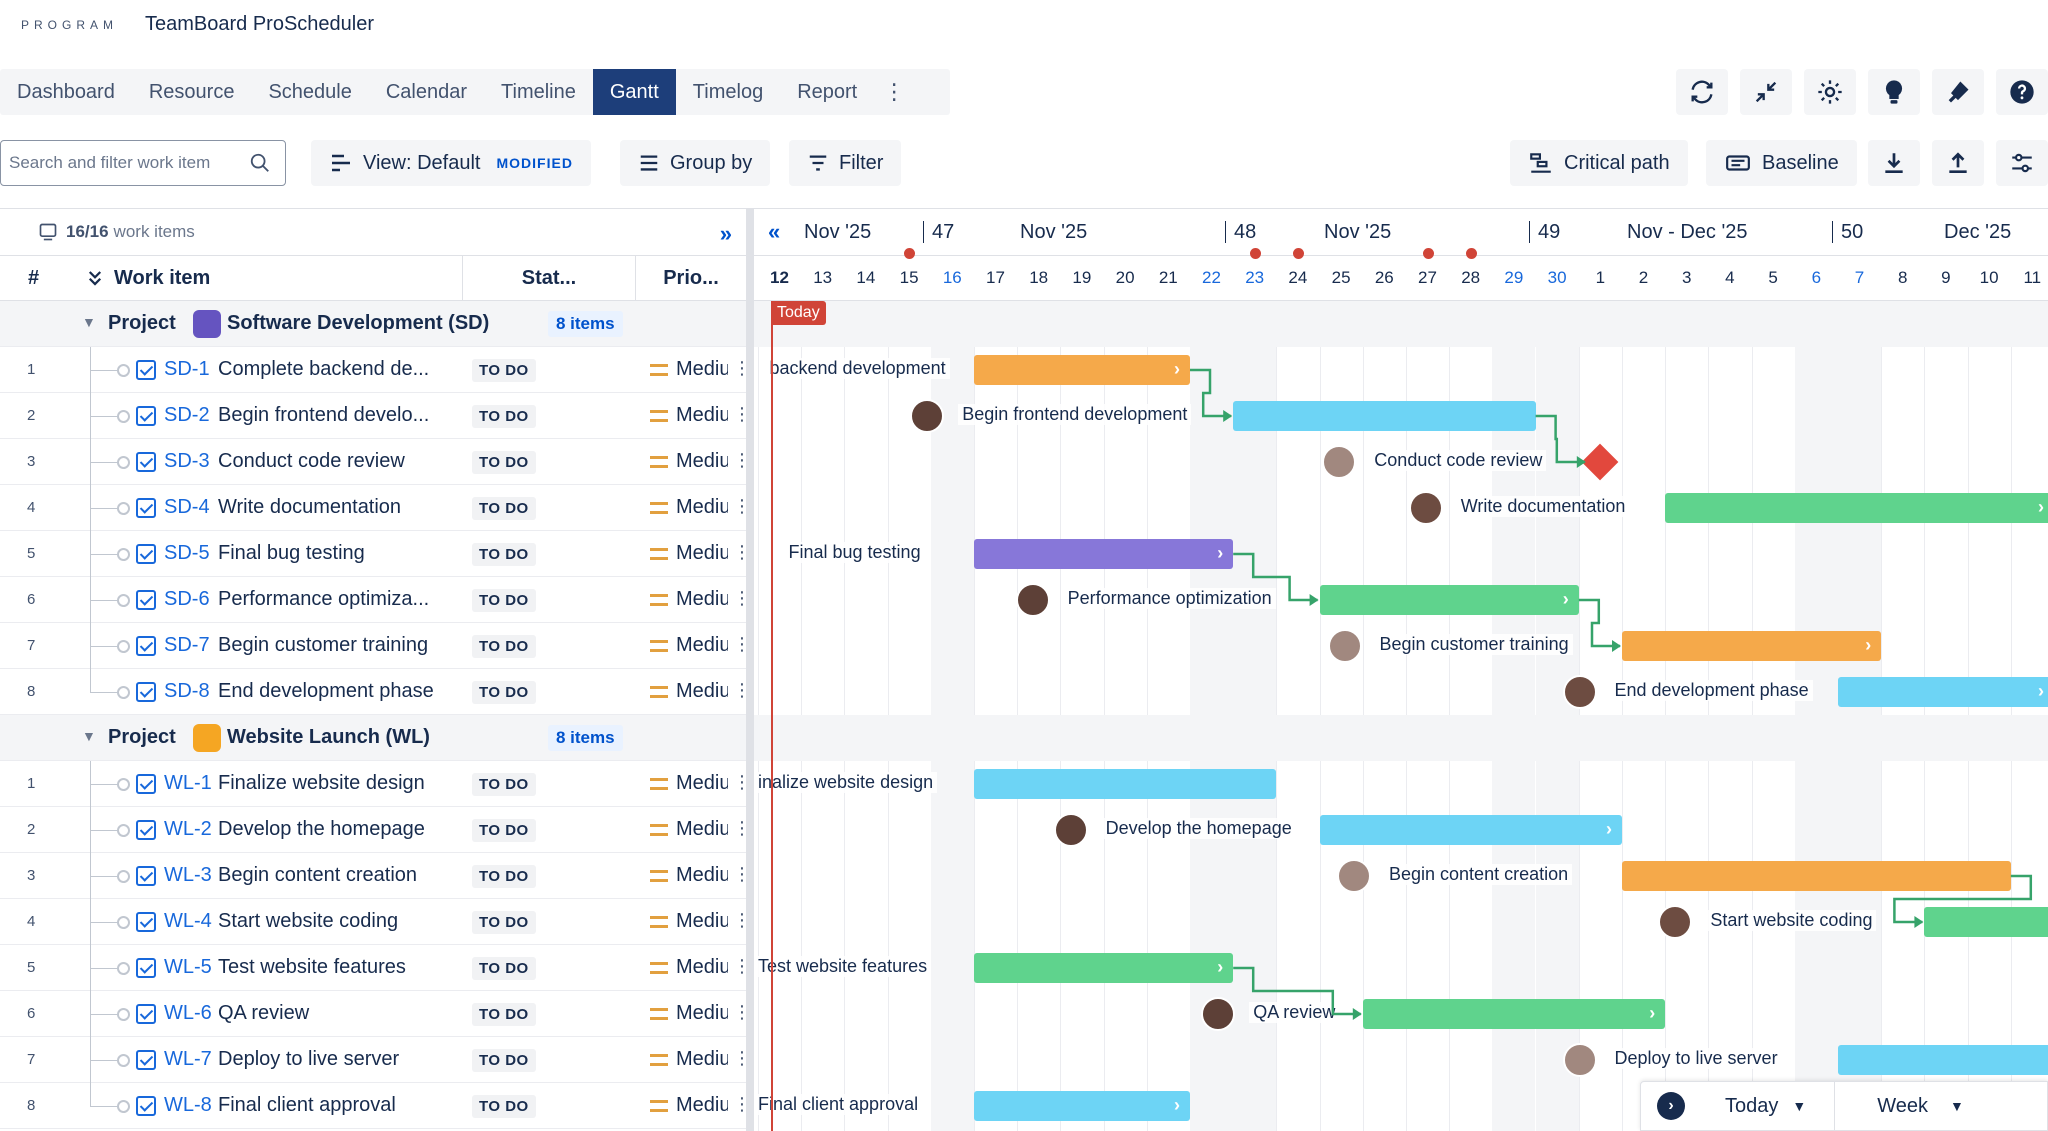 The width and height of the screenshot is (2048, 1131). What do you see at coordinates (538, 92) in the screenshot?
I see `tab-timeline: Timeline` at bounding box center [538, 92].